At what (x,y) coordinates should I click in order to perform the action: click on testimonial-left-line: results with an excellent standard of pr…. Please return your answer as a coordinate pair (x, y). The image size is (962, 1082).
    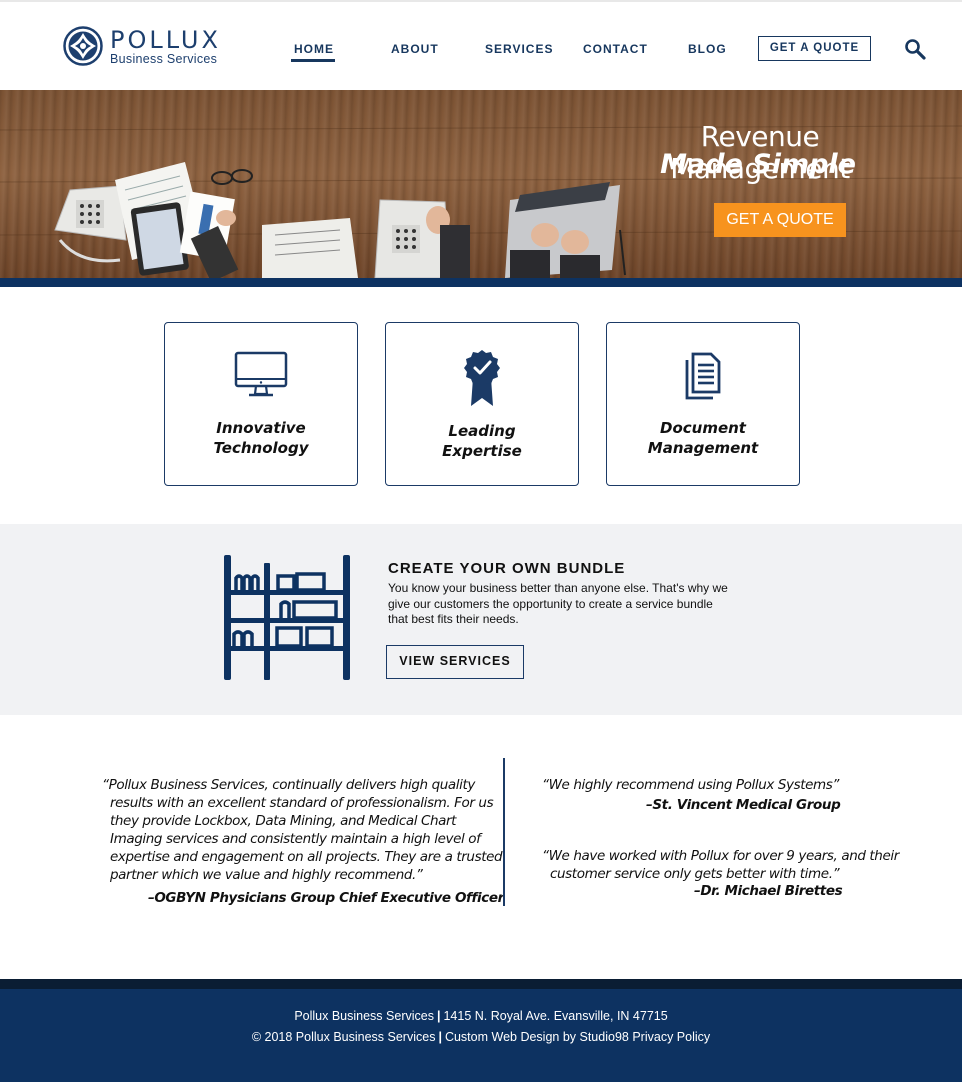
    Looking at the image, I should click on (302, 803).